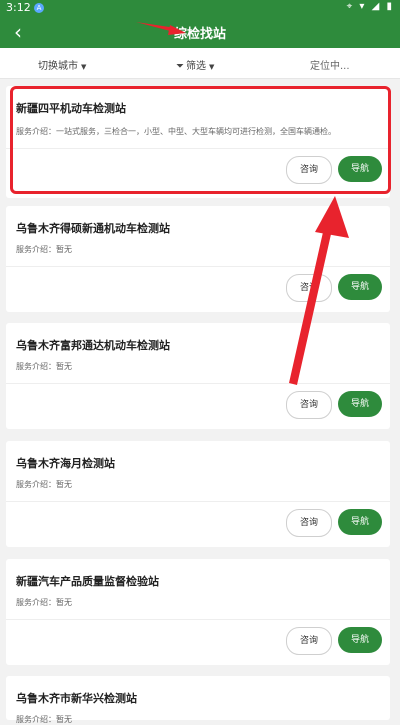  Describe the element at coordinates (332, 217) in the screenshot. I see `highlight-pointer-arrowhead` at that location.